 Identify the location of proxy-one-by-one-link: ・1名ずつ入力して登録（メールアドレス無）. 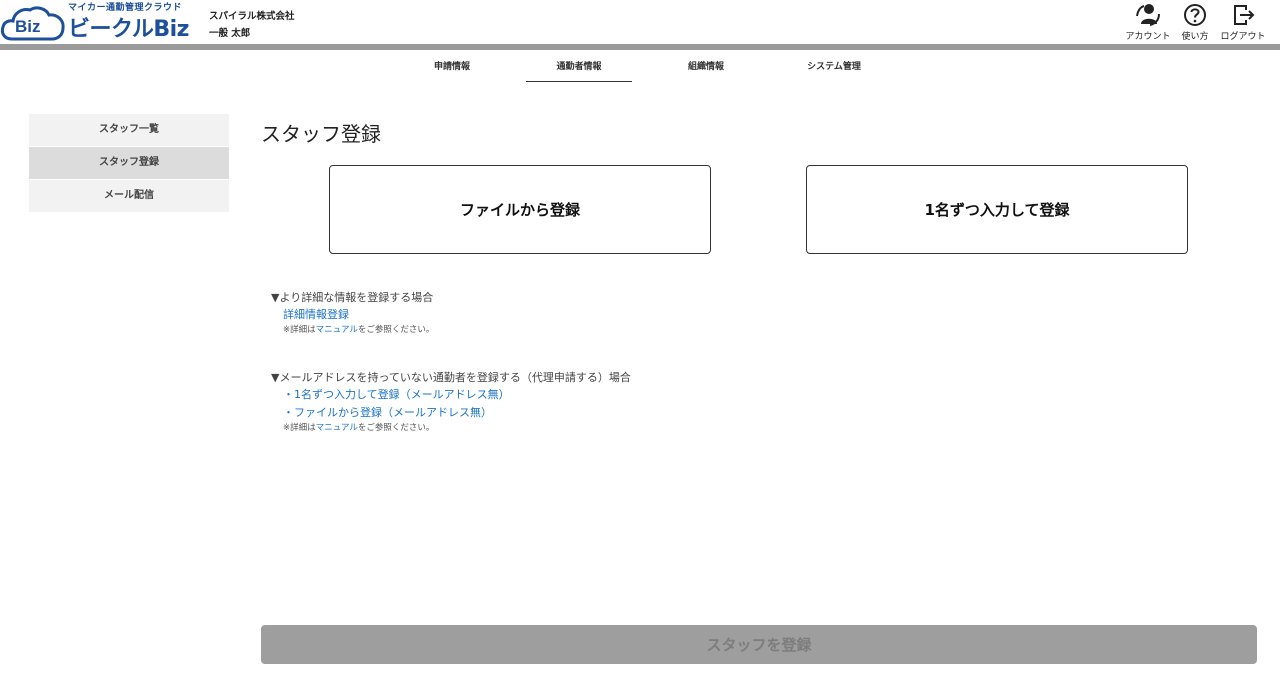
(396, 394).